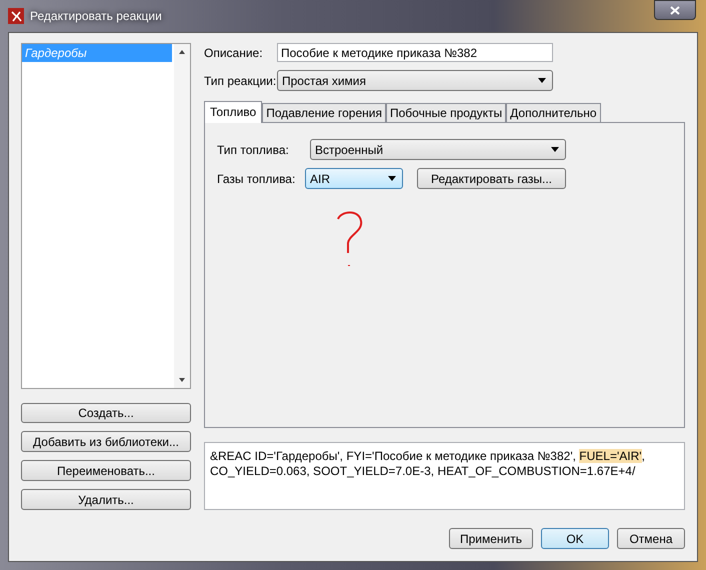 This screenshot has width=706, height=570. Describe the element at coordinates (256, 179) in the screenshot. I see `field-label: Газы топлива:` at that location.